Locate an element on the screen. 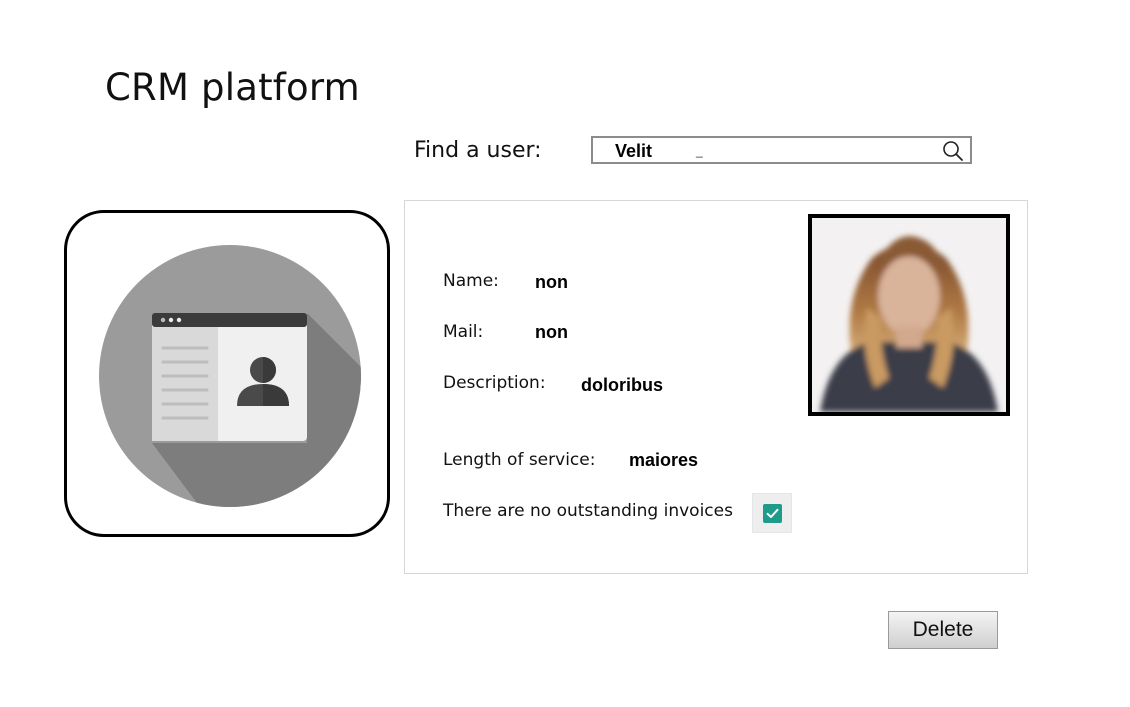  mail-label: Mail: is located at coordinates (463, 332).